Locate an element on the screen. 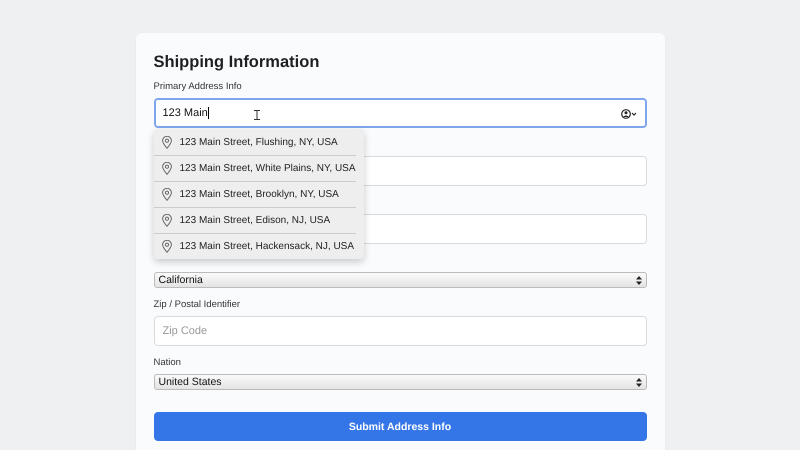  field-value: 123 Main is located at coordinates (185, 113).